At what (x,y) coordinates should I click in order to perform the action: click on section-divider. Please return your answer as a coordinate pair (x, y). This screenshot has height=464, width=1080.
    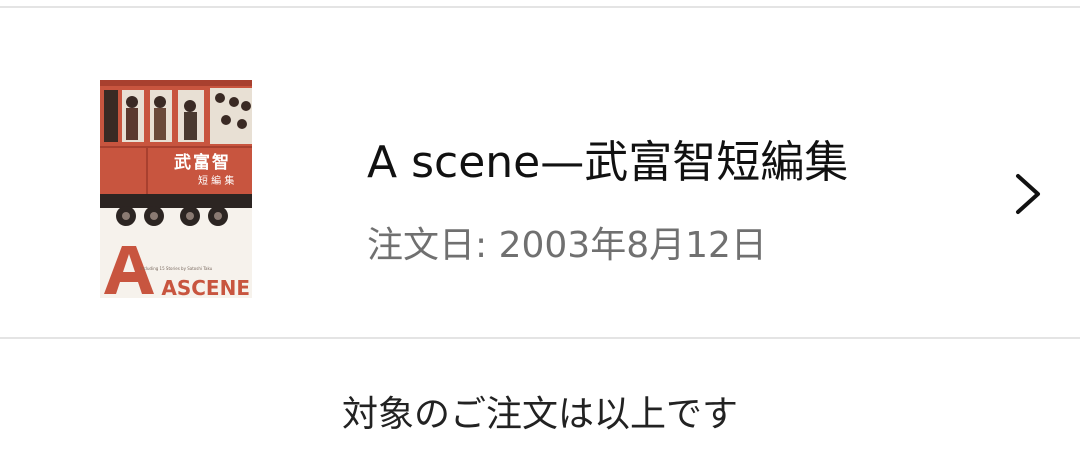
    Looking at the image, I should click on (540, 338).